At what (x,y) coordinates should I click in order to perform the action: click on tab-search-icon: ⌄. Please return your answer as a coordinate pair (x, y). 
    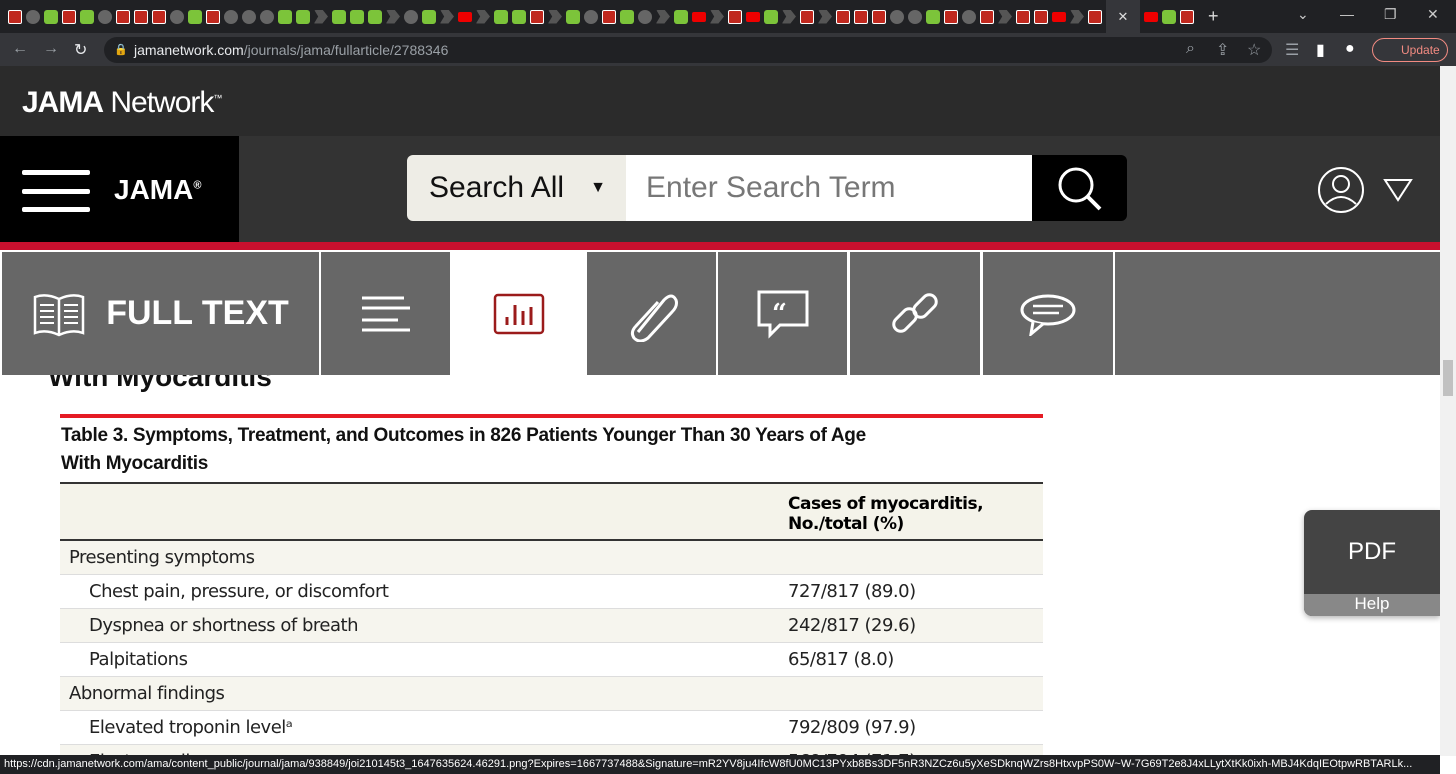
    Looking at the image, I should click on (1303, 14).